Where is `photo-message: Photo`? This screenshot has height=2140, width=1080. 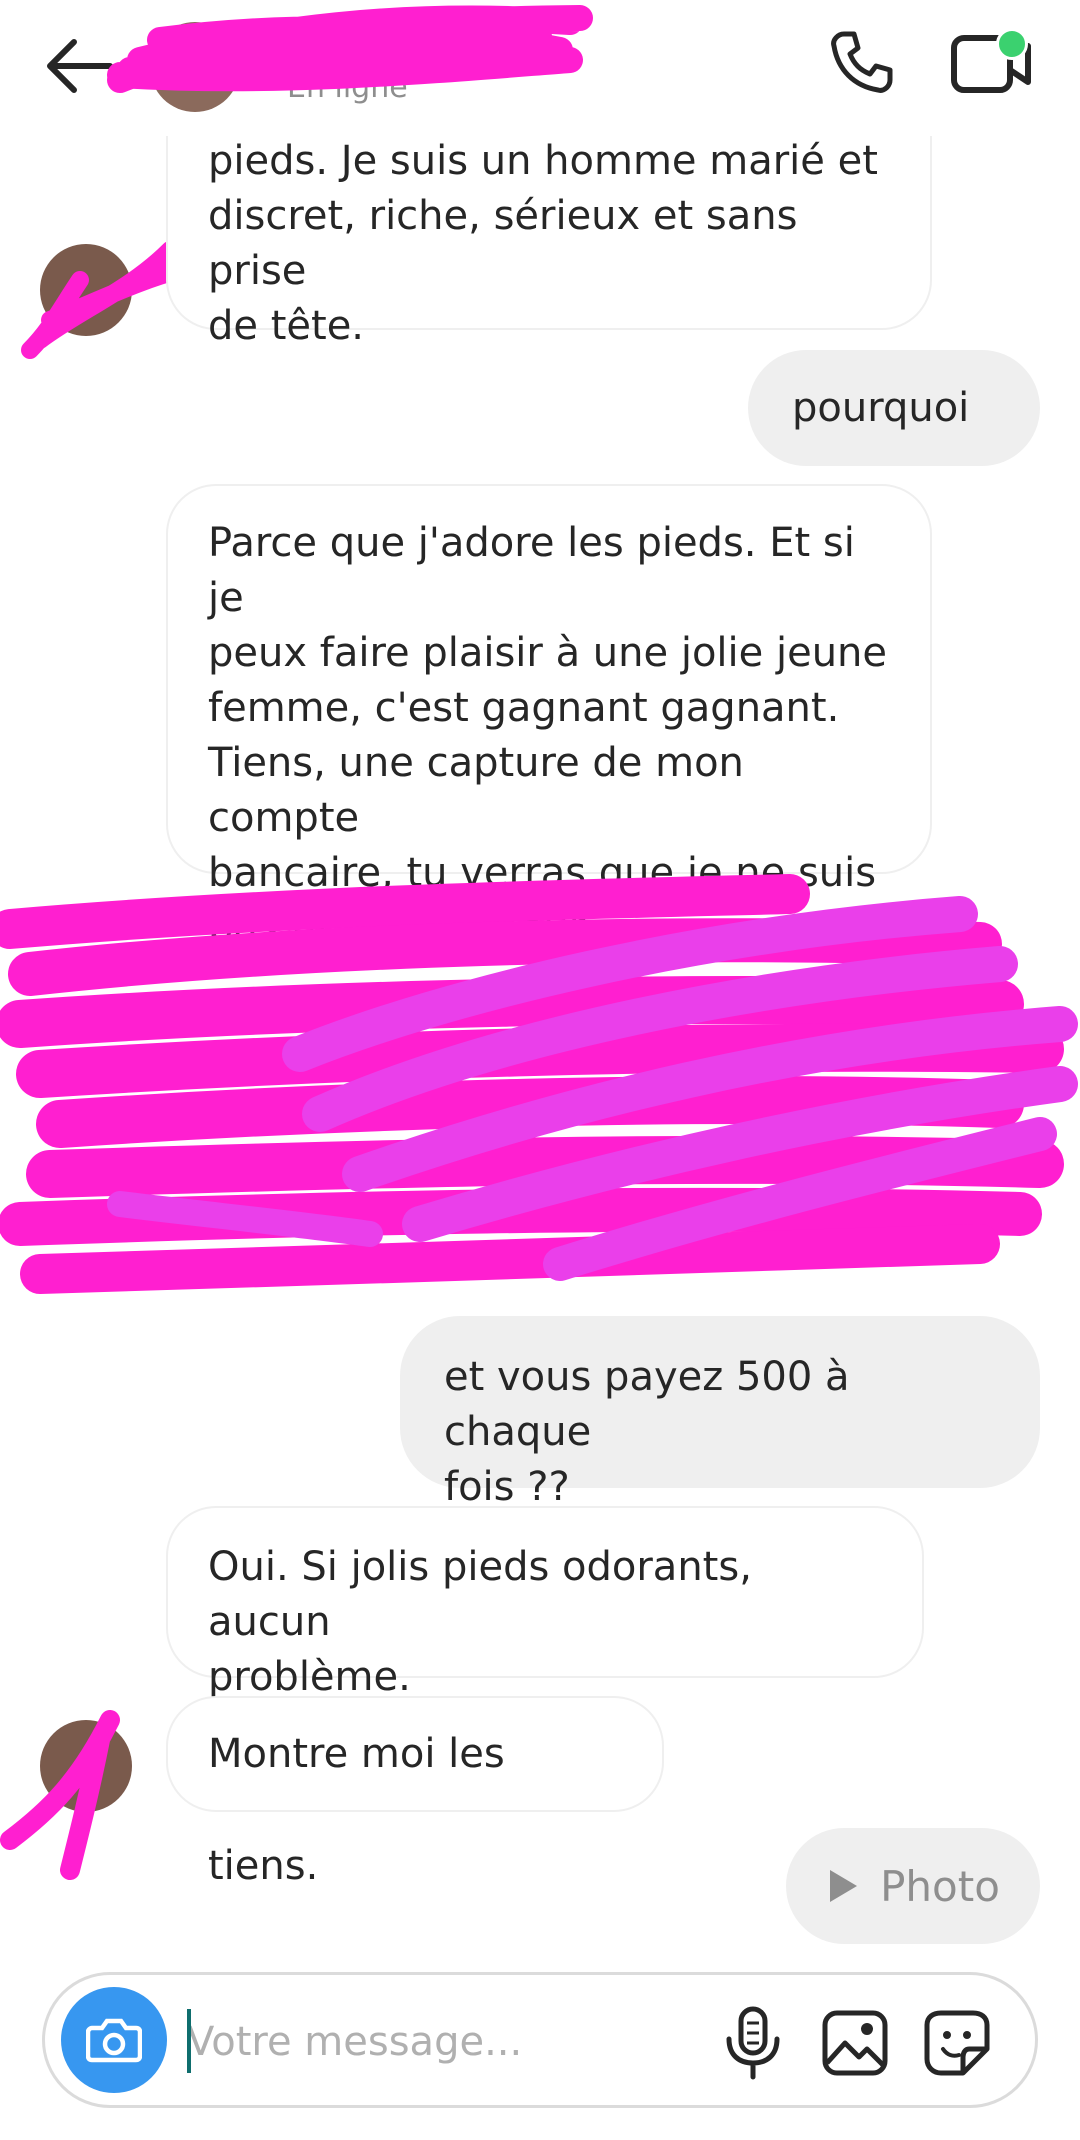
photo-message: Photo is located at coordinates (913, 1886).